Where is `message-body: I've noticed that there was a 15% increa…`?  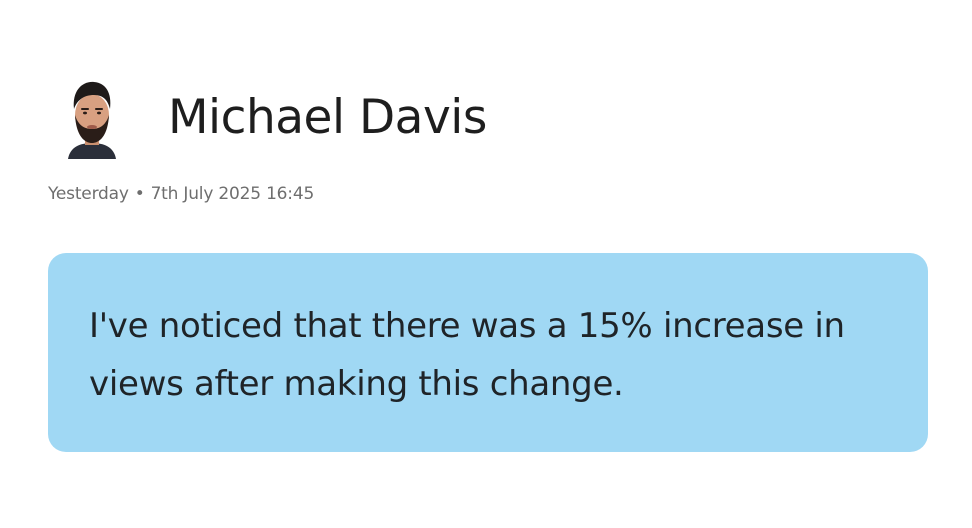
message-body: I've noticed that there was a 15% increa… is located at coordinates (467, 355).